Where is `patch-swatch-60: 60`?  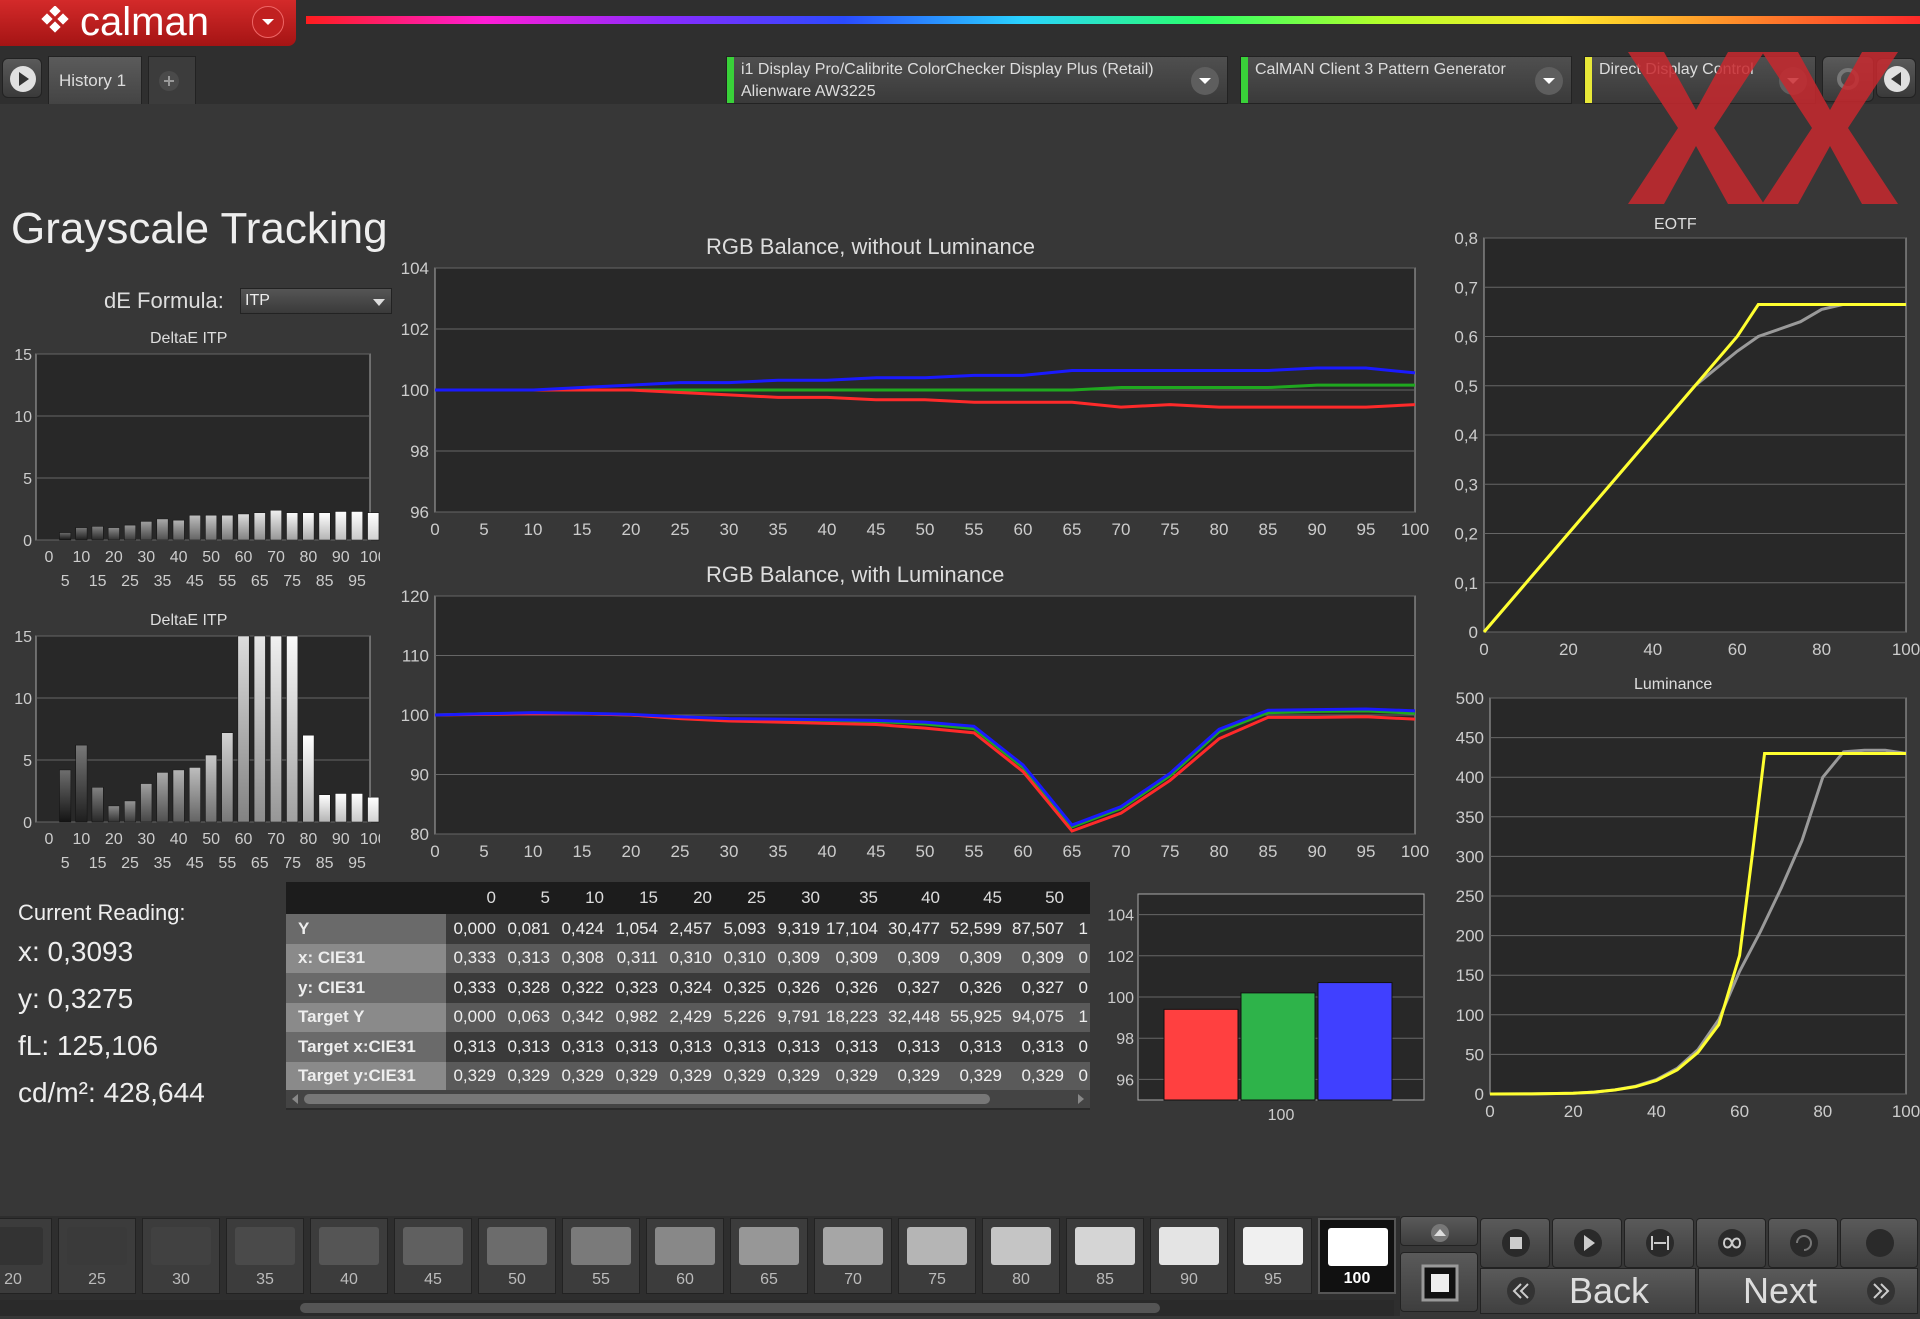 patch-swatch-60: 60 is located at coordinates (685, 1256).